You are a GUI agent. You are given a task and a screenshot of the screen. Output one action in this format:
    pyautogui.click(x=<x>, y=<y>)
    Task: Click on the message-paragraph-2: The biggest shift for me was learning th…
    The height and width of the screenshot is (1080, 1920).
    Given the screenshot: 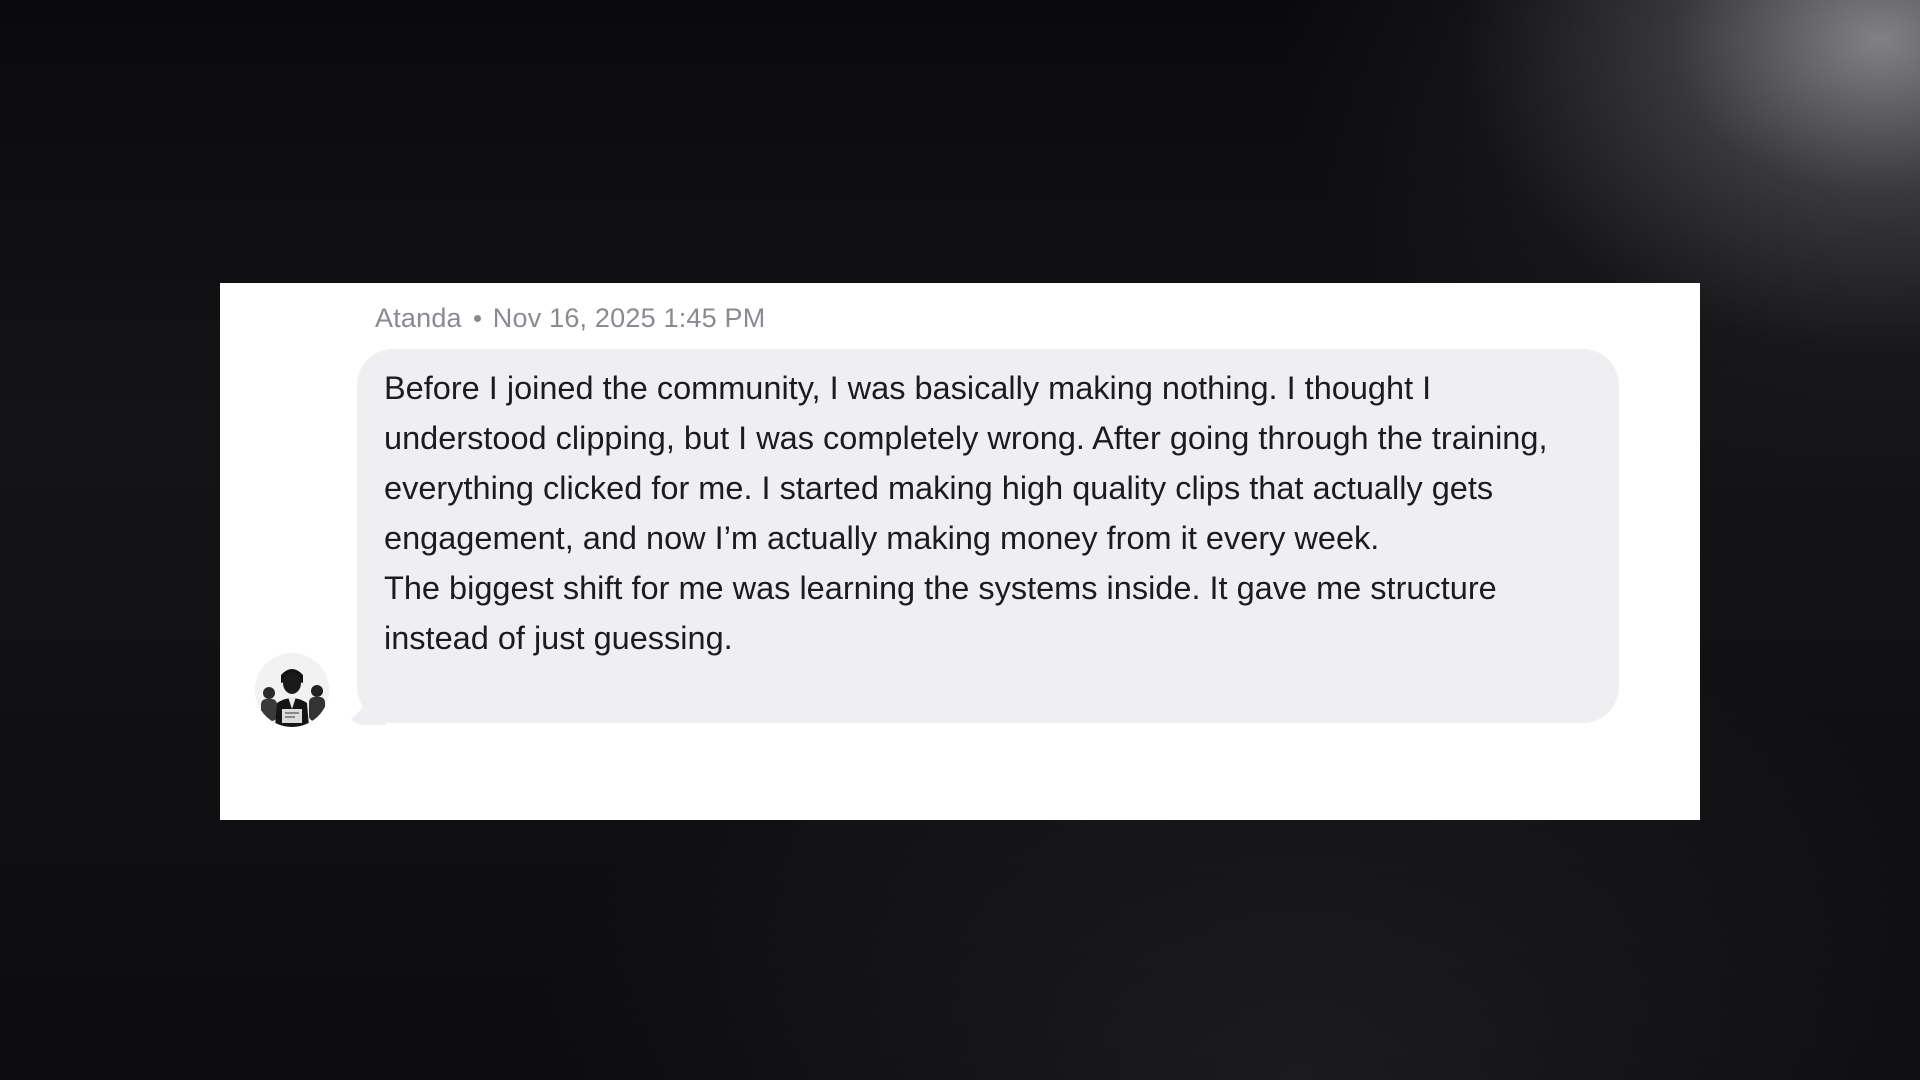 What is the action you would take?
    pyautogui.click(x=945, y=613)
    